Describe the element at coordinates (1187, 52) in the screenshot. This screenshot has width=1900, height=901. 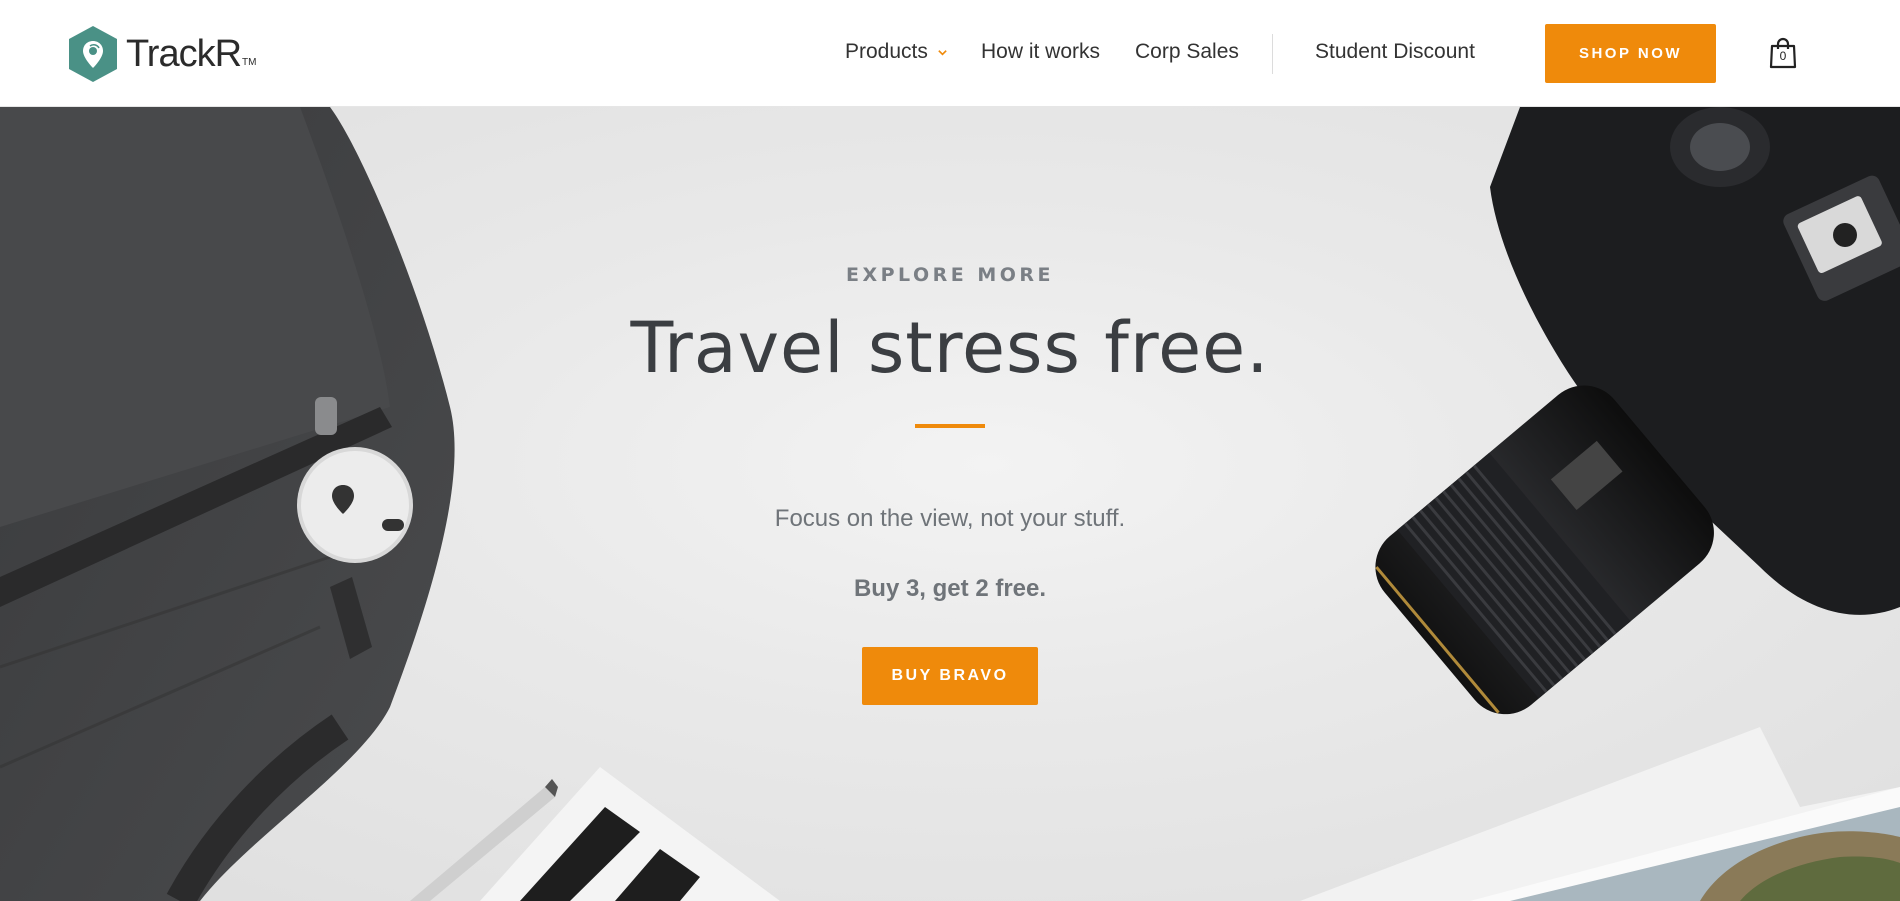
I see `nav-corp-sales: Corp Sales` at that location.